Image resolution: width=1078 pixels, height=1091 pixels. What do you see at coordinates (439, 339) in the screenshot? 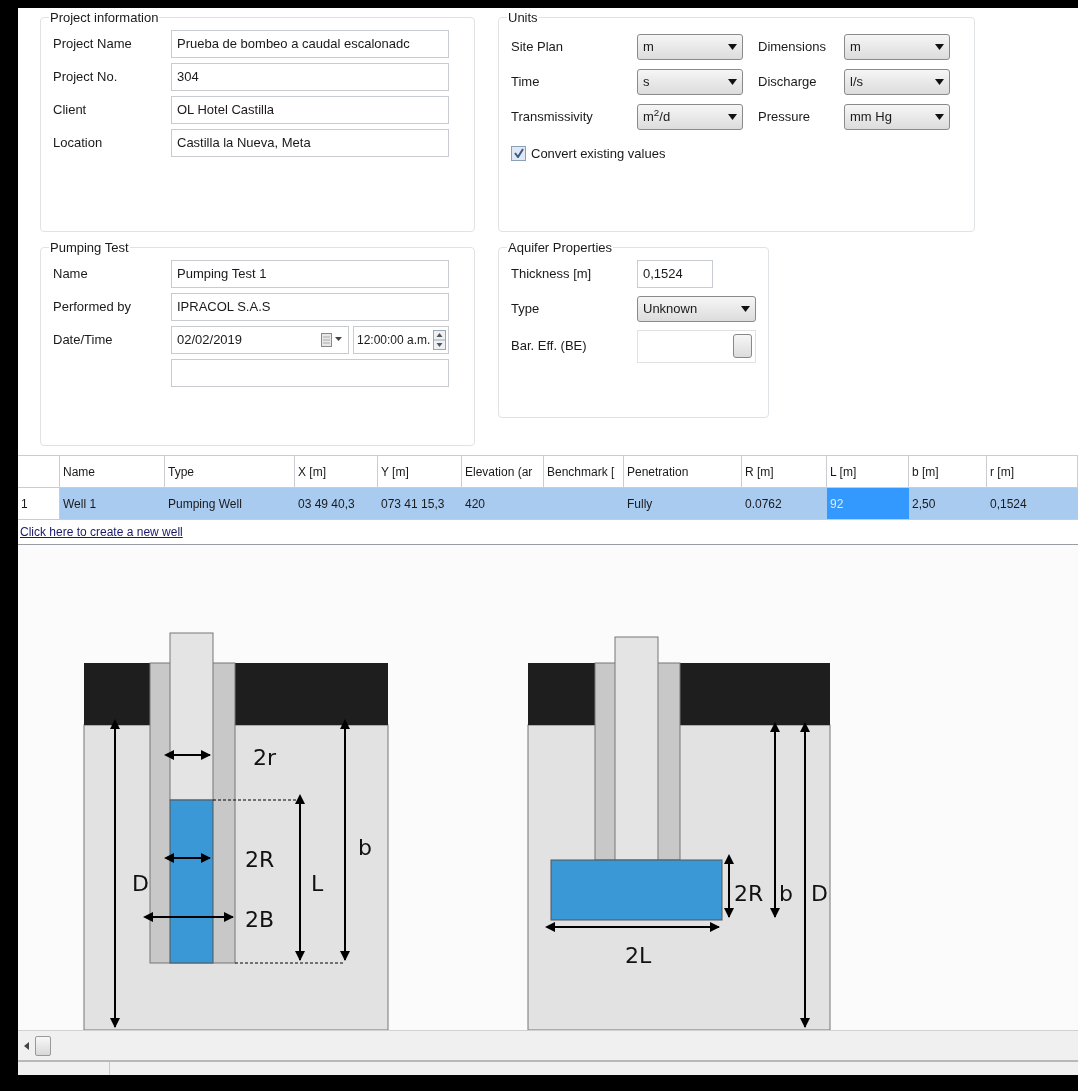
I see `spinner-icon` at bounding box center [439, 339].